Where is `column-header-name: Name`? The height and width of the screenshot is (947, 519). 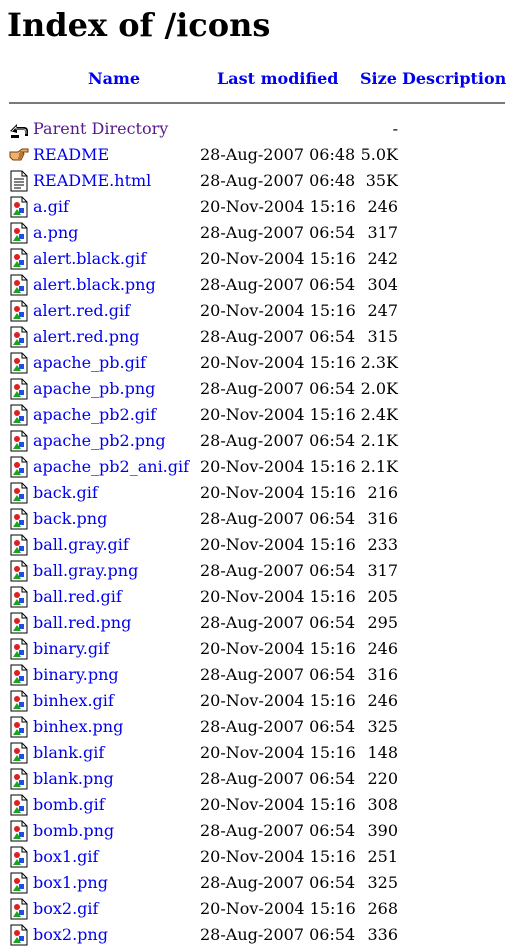
column-header-name: Name is located at coordinates (114, 79).